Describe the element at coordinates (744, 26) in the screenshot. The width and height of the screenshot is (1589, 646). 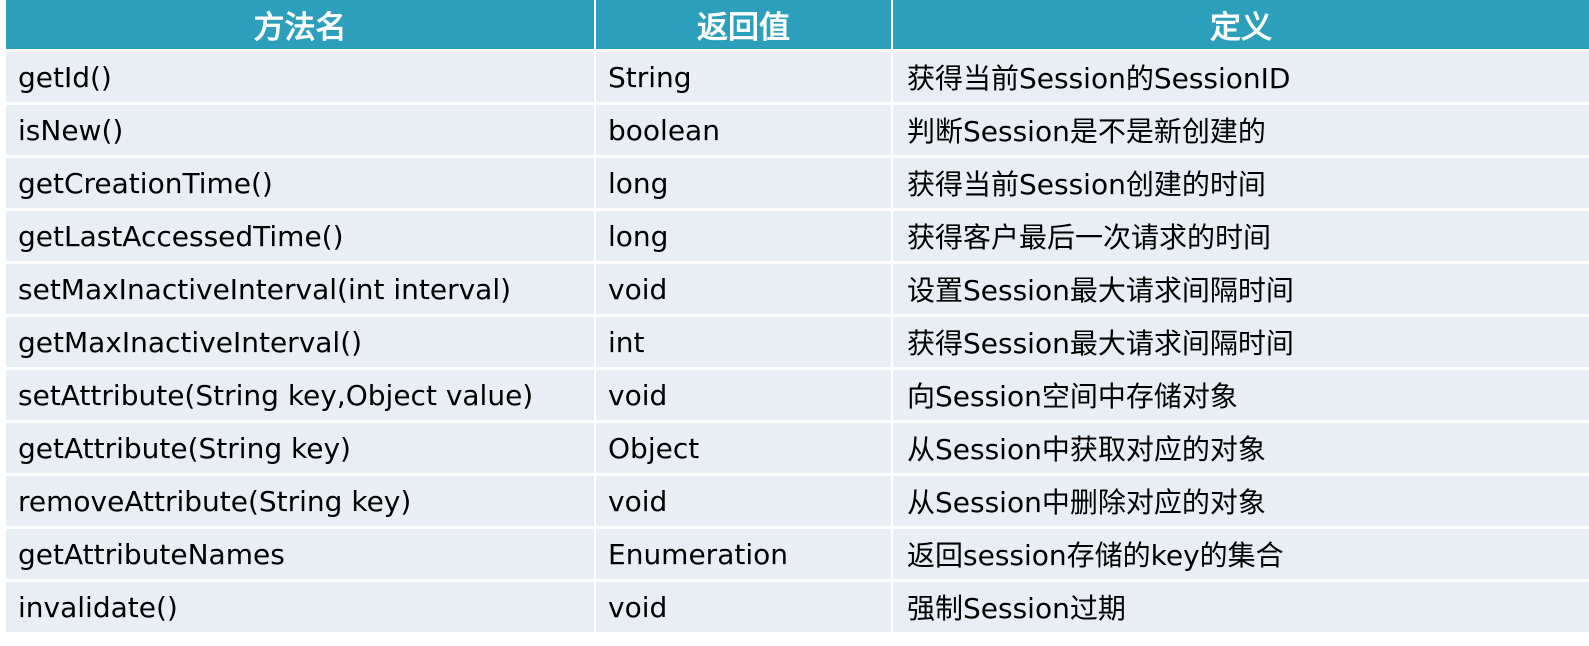
I see `header-return-value: 返回值` at that location.